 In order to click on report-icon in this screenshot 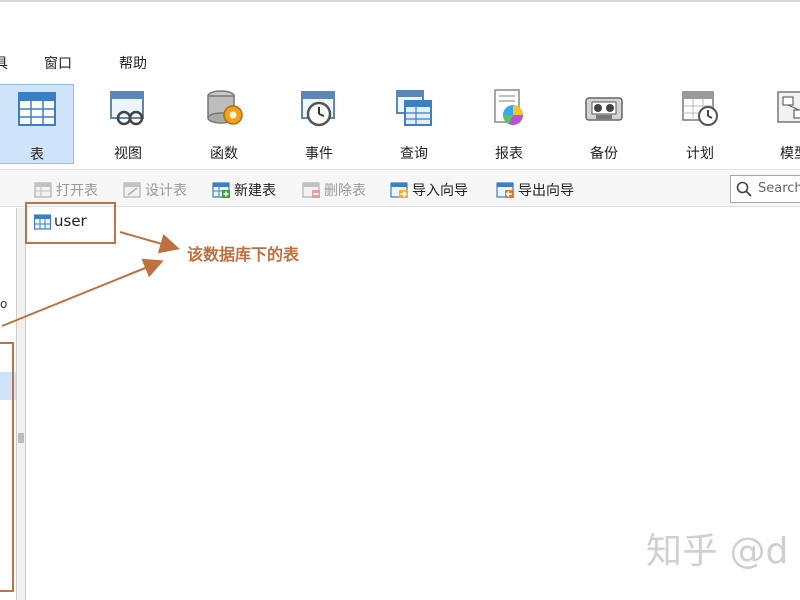, I will do `click(508, 107)`.